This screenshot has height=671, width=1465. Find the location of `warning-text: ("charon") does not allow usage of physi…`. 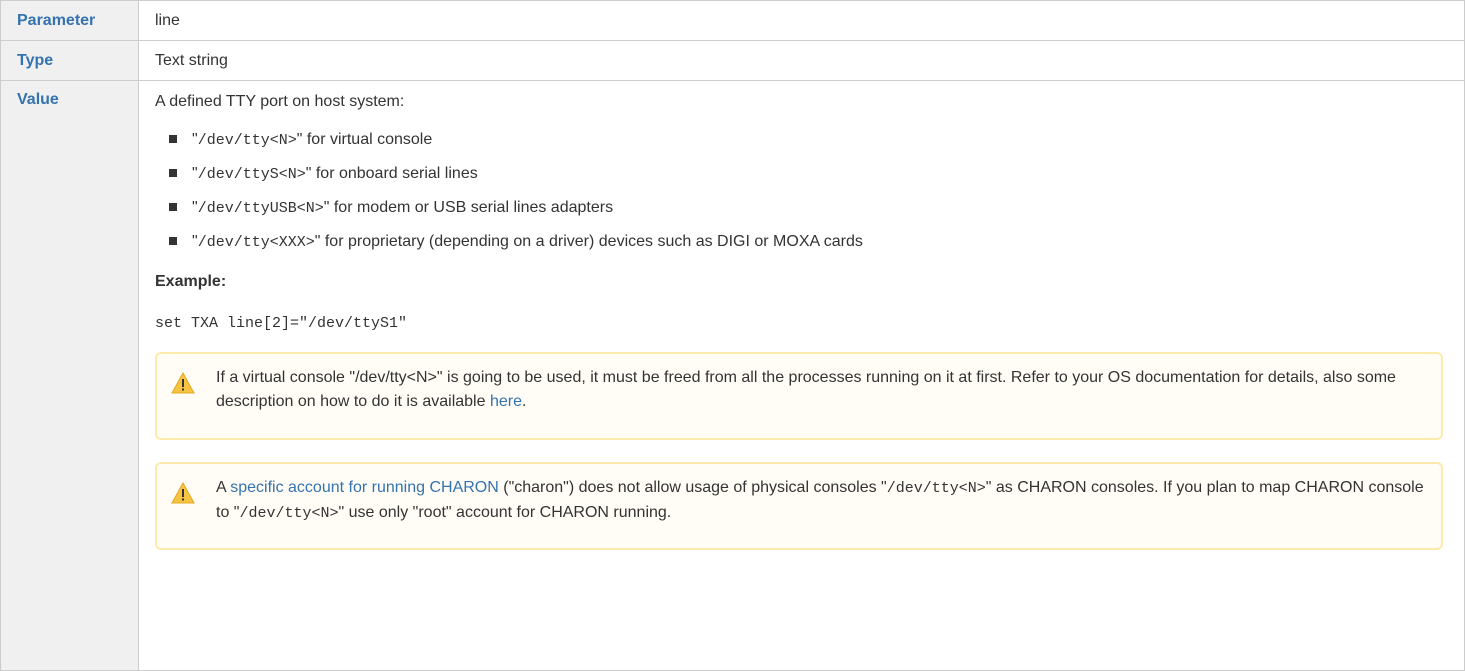

warning-text: ("charon") does not allow usage of physi… is located at coordinates (692, 487).